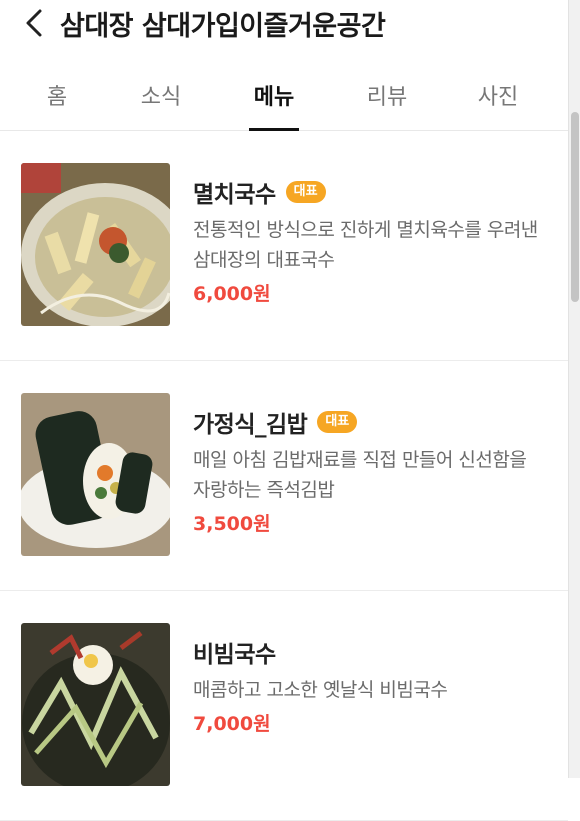 This screenshot has width=580, height=821. I want to click on tab-label: 홈, so click(57, 97).